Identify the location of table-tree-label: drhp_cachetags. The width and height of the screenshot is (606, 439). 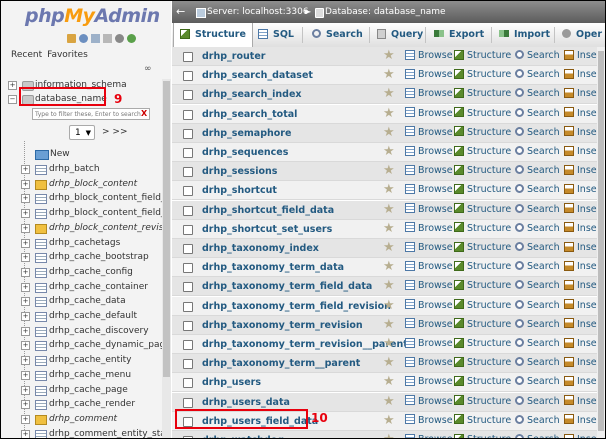
(84, 243).